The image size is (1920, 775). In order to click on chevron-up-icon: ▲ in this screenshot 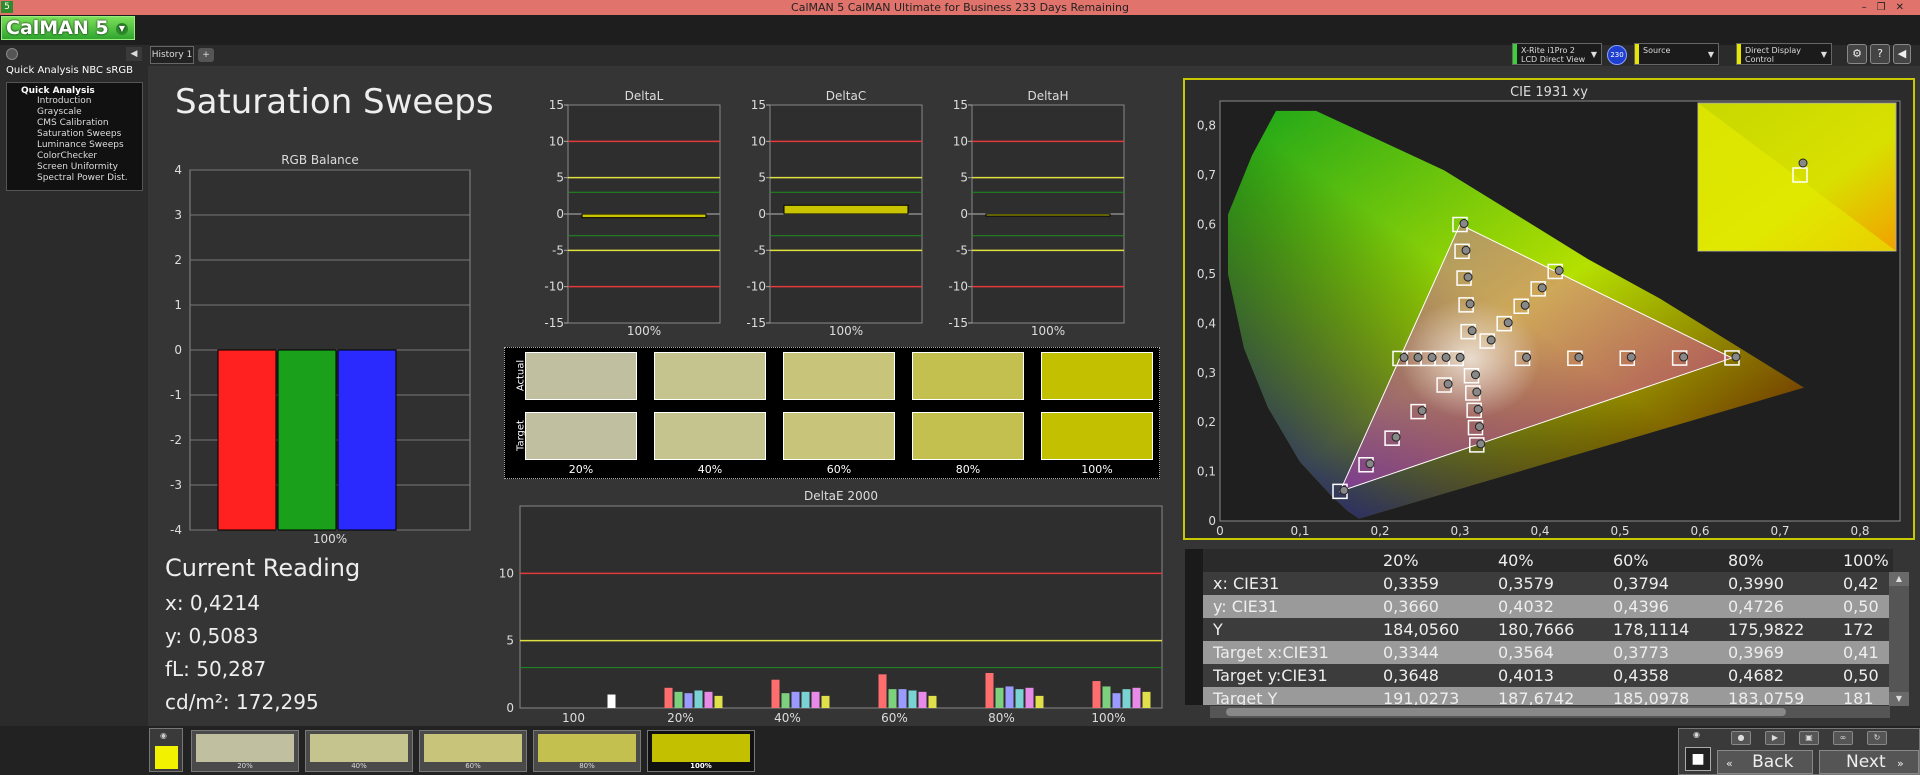, I will do `click(1899, 579)`.